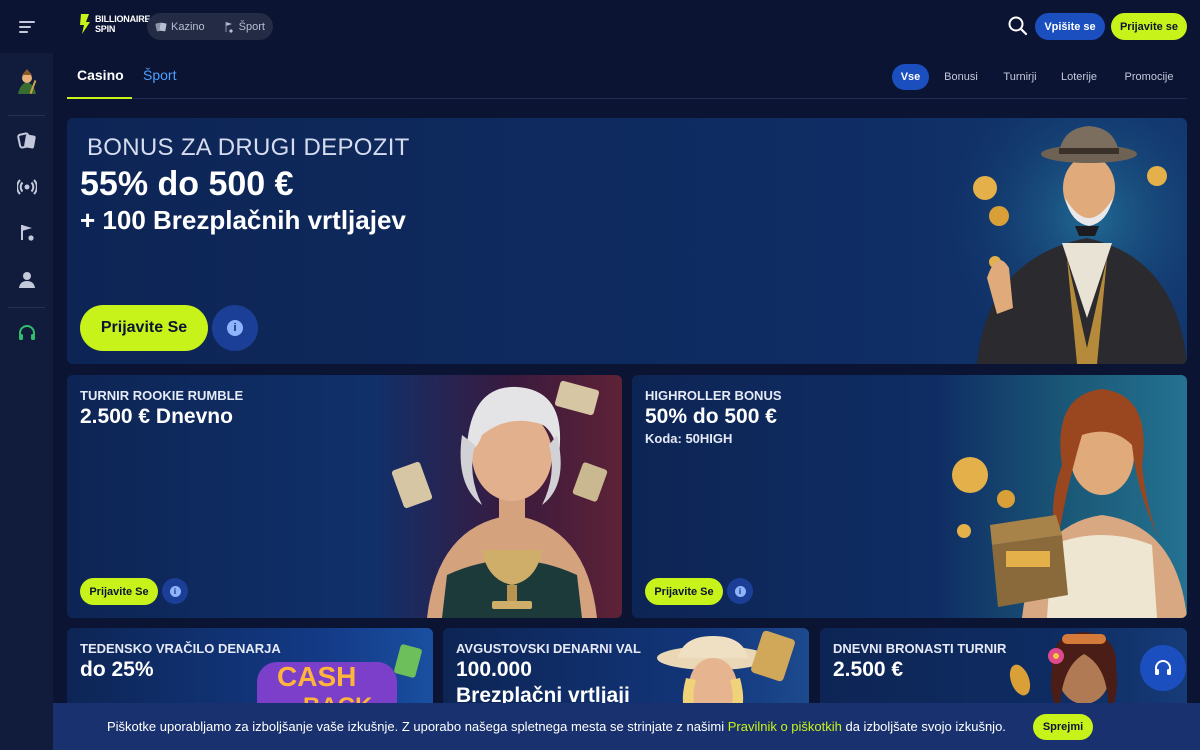 This screenshot has width=1200, height=750. Describe the element at coordinates (920, 648) in the screenshot. I see `promo-kicker: DNEVNI BRONASTI TURNIR` at that location.